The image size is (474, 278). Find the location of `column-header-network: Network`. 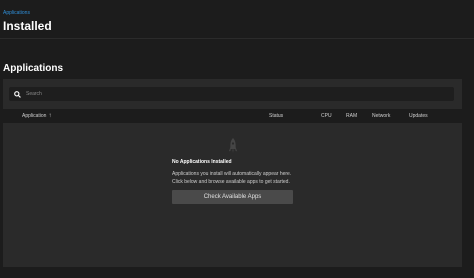

column-header-network: Network is located at coordinates (381, 116).